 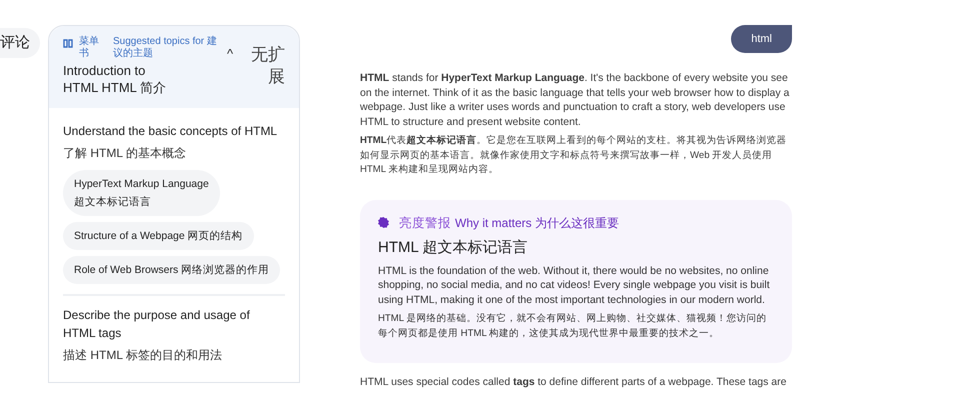 I want to click on menu-label: 菜单书, so click(x=89, y=48).